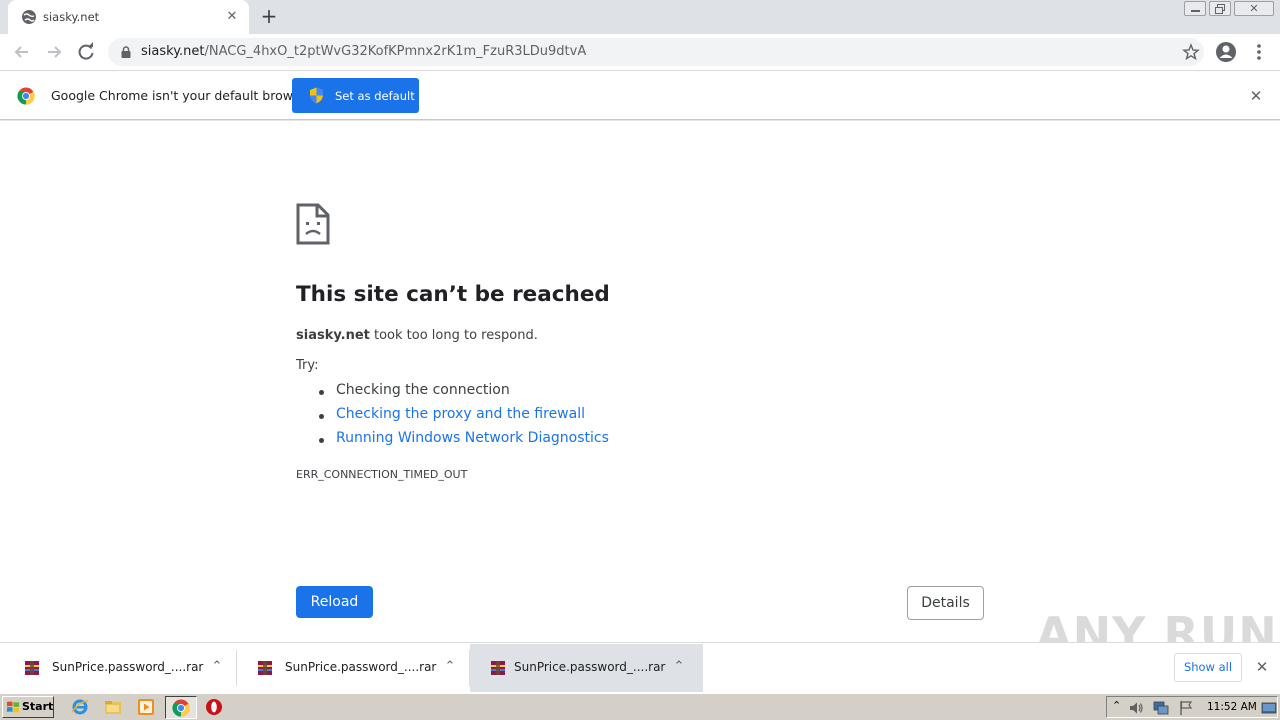  Describe the element at coordinates (333, 335) in the screenshot. I see `error-host: siasky.net` at that location.